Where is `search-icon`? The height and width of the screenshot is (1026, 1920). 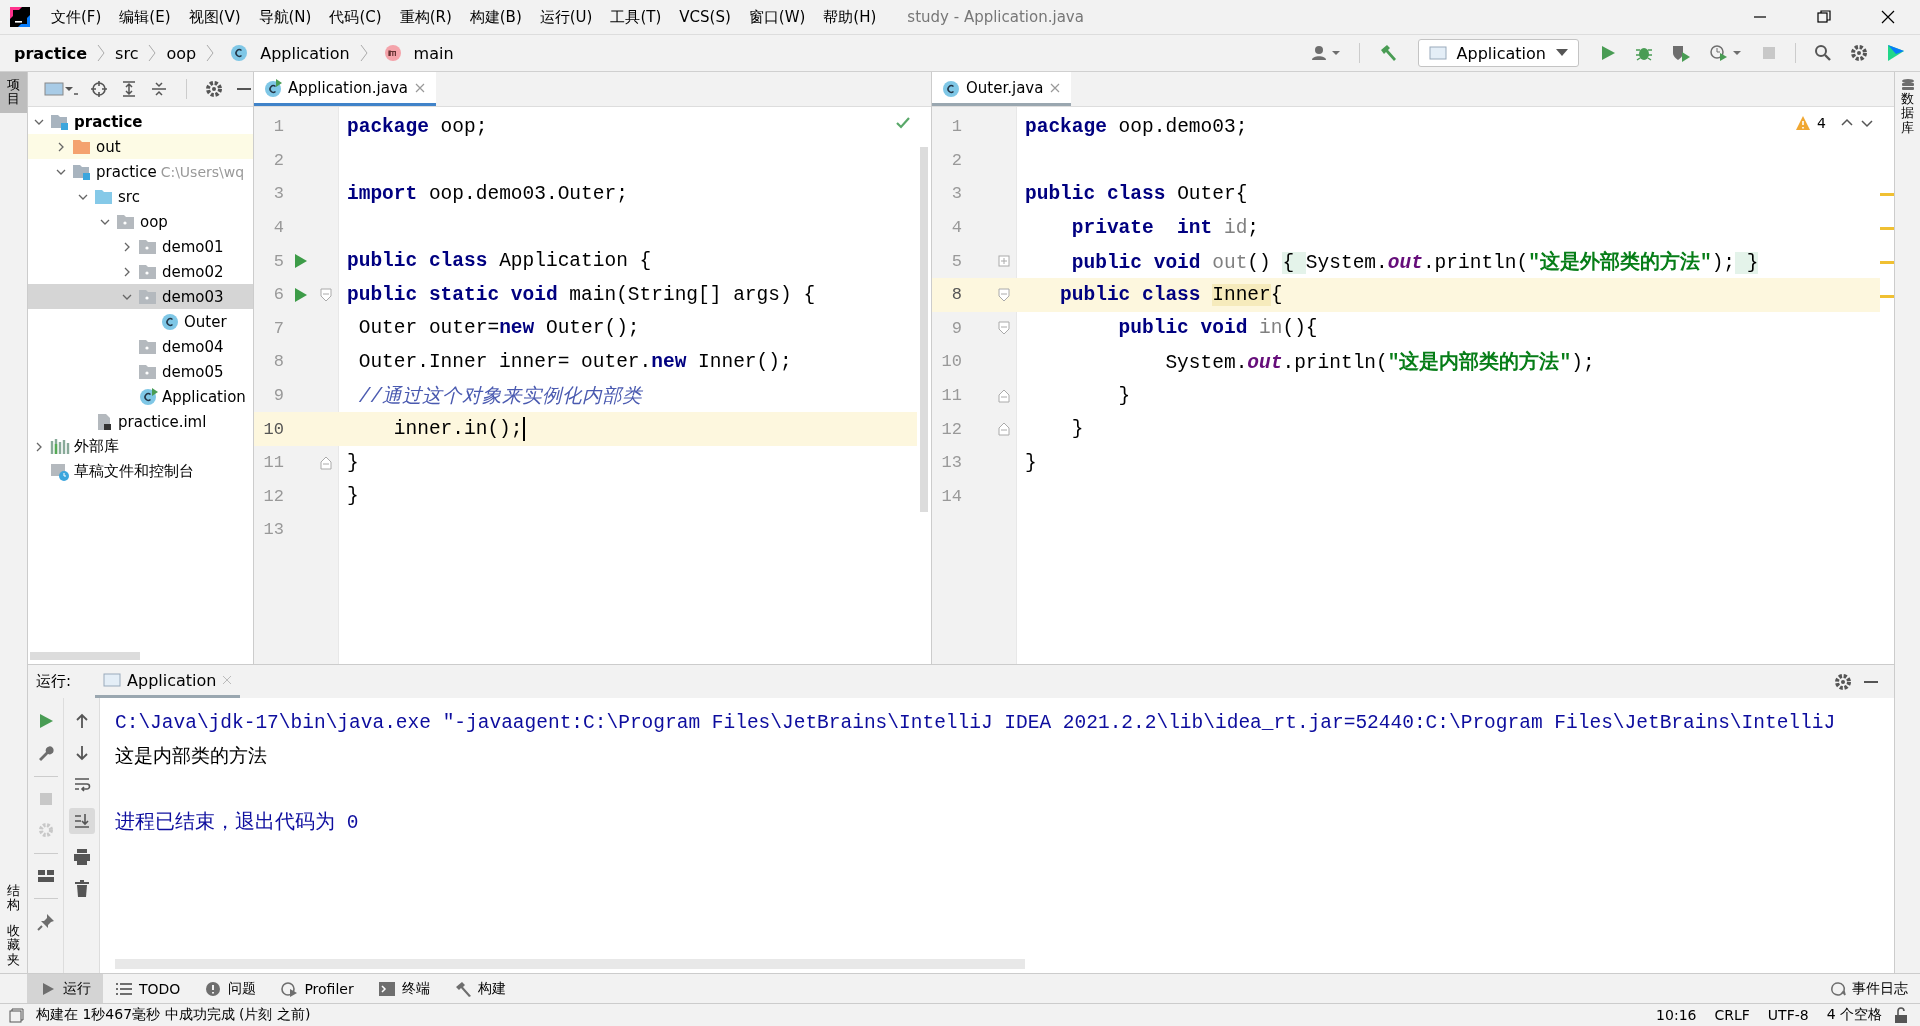 search-icon is located at coordinates (1823, 53).